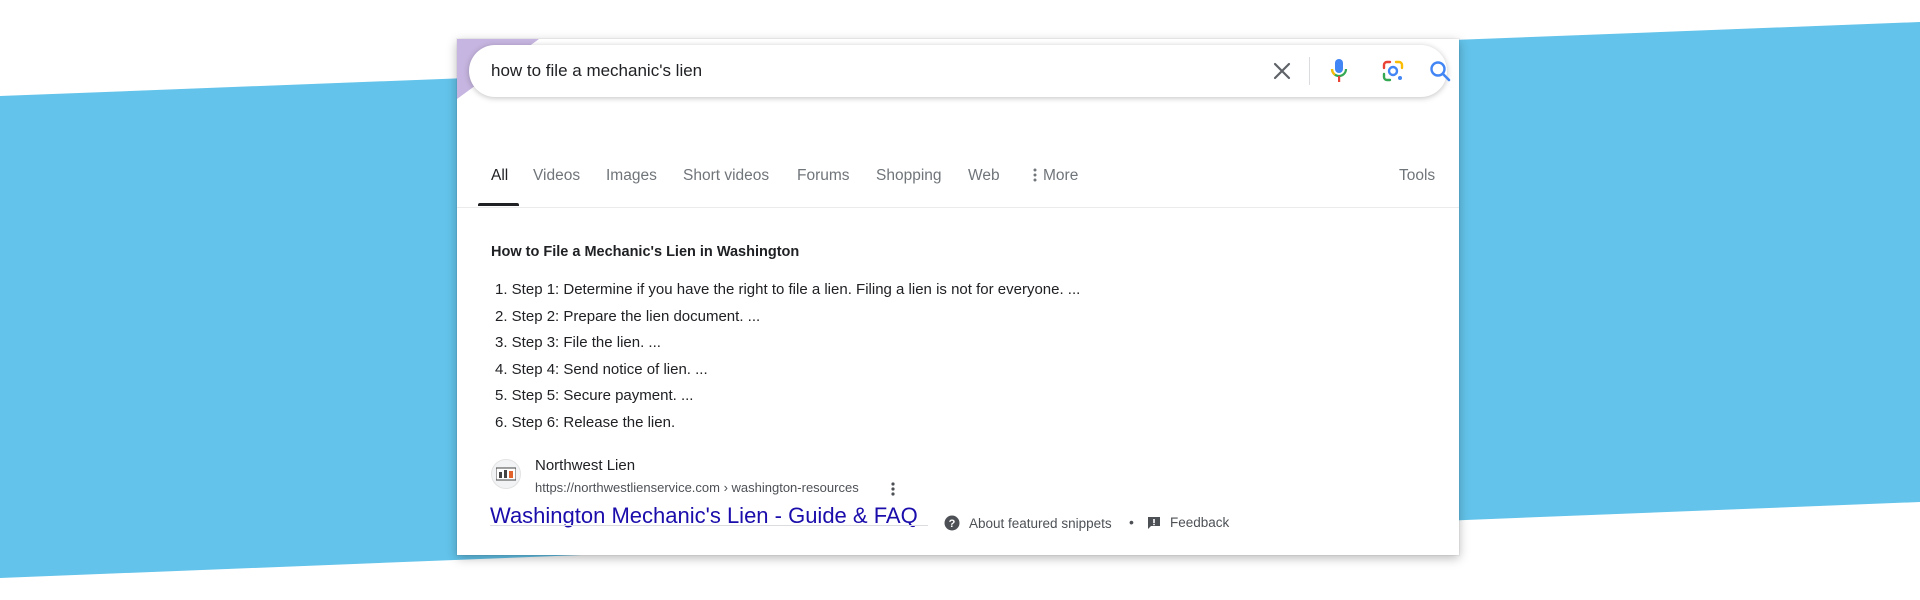  I want to click on feedback-label: Feedback, so click(1200, 522).